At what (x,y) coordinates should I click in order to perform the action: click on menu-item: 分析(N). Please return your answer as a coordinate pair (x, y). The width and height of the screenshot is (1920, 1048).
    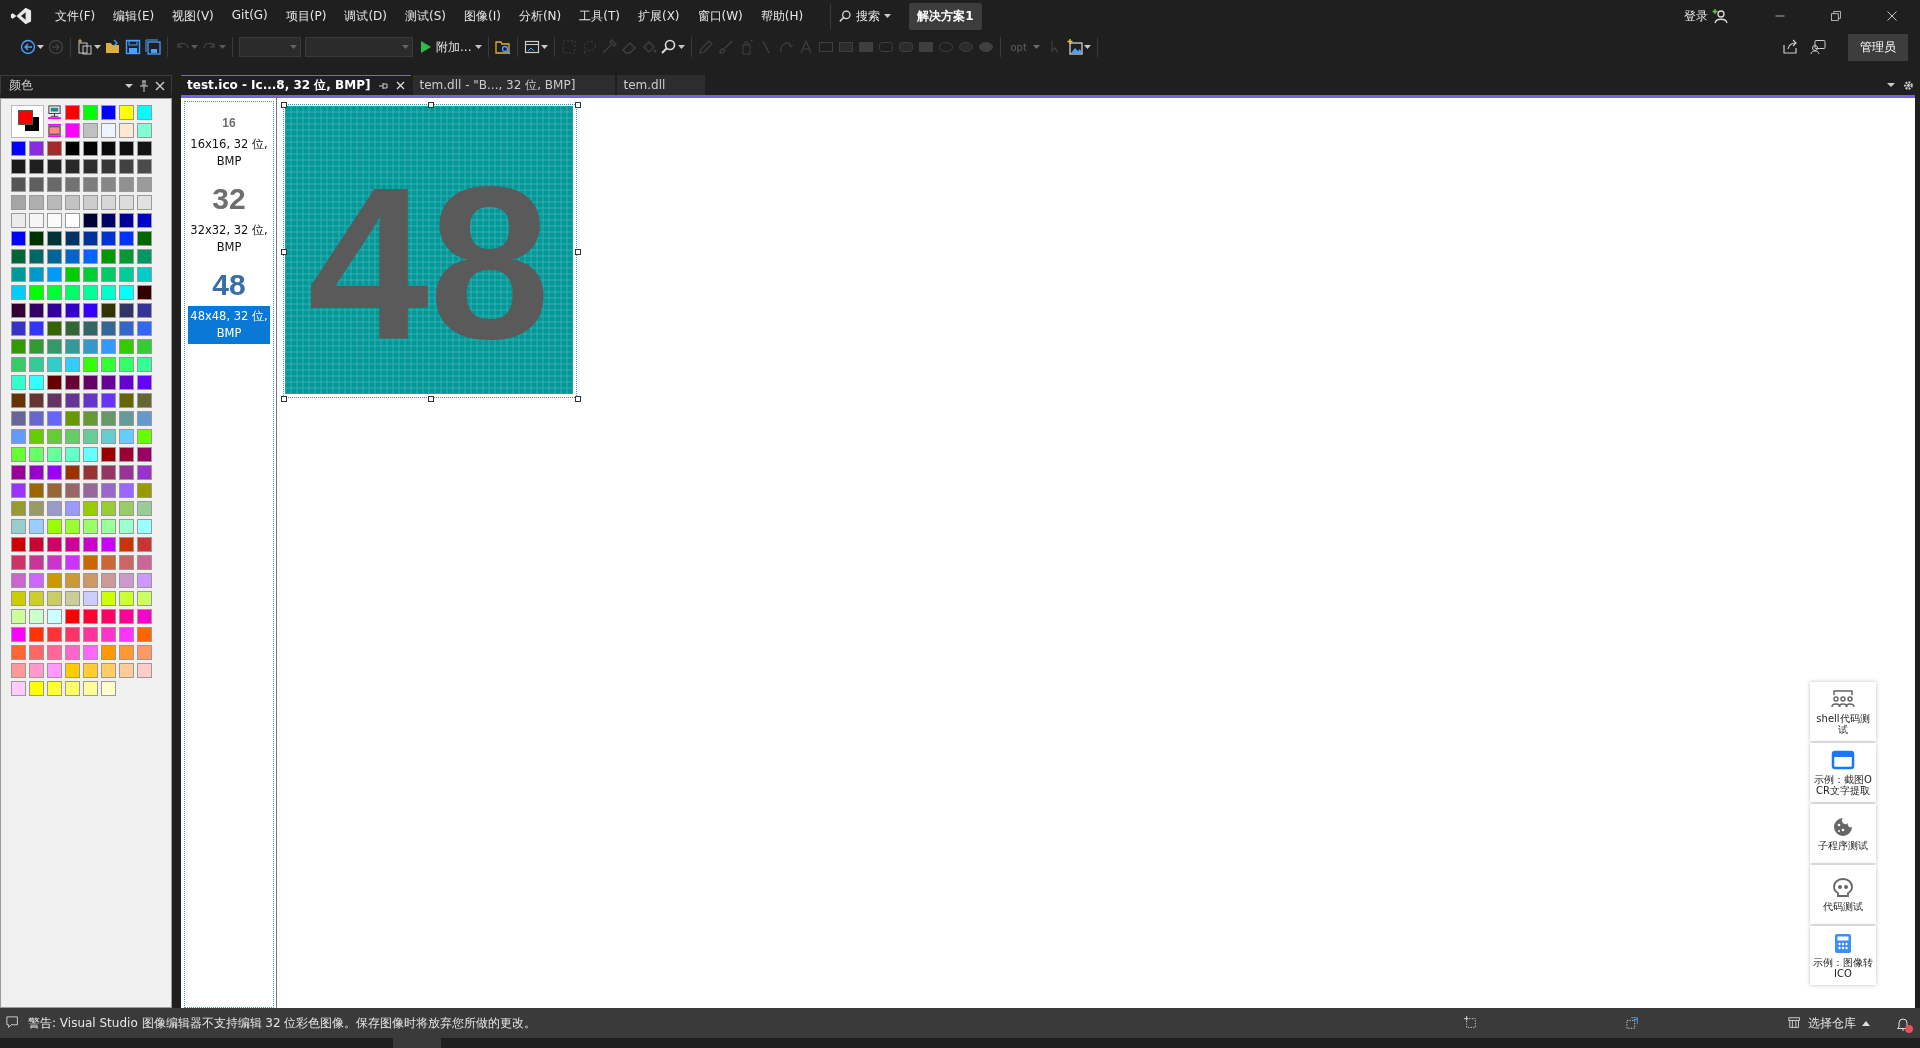
    Looking at the image, I should click on (540, 16).